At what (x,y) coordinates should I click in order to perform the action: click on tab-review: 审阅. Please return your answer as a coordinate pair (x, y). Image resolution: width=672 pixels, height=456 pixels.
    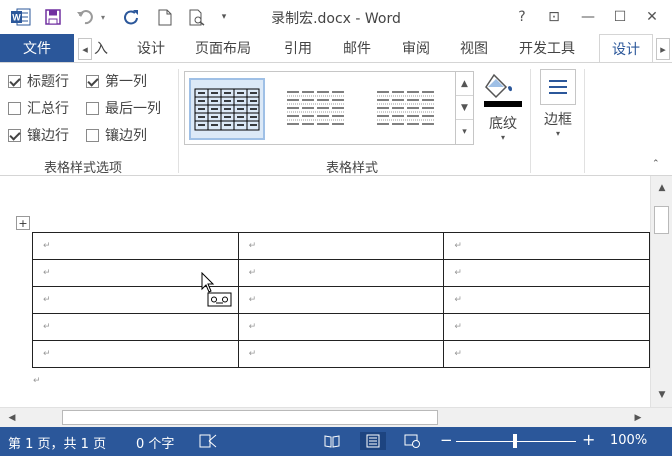
    Looking at the image, I should click on (416, 48).